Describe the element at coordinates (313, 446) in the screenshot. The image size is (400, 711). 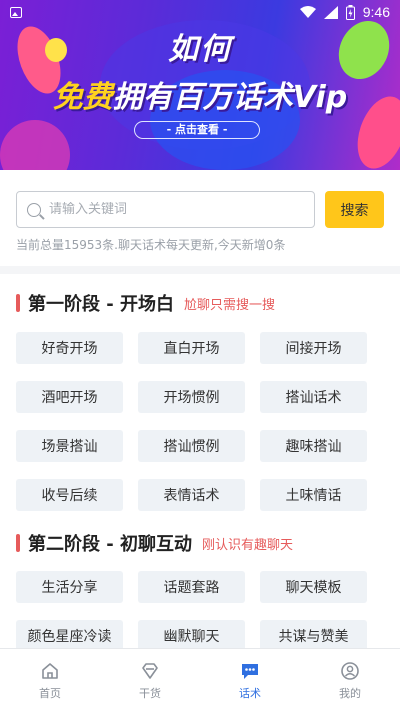
I see `category-tag: 趣味搭讪` at that location.